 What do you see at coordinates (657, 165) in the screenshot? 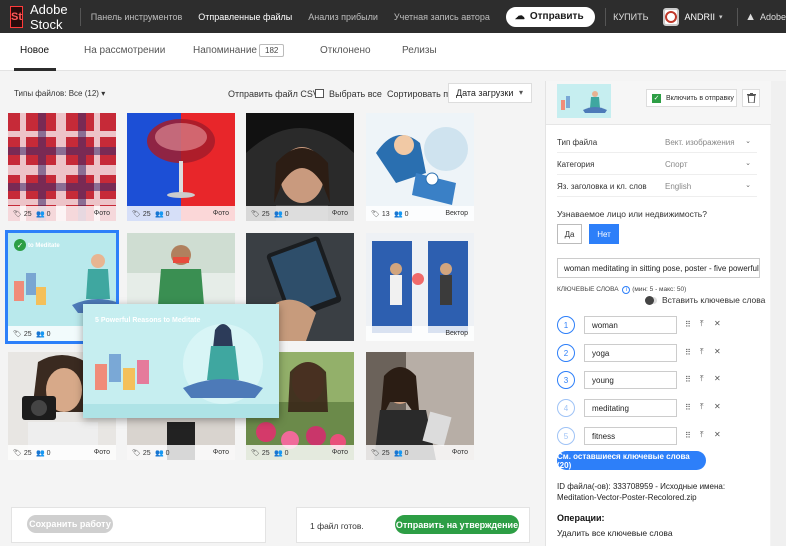
I see `category-field: Категория Спорт ⌄` at bounding box center [657, 165].